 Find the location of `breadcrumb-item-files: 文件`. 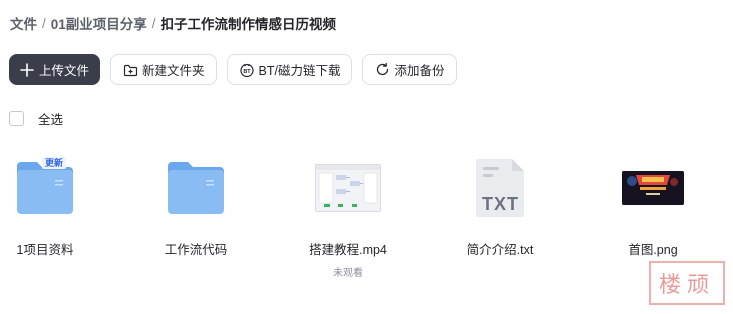

breadcrumb-item-files: 文件 is located at coordinates (23, 23).